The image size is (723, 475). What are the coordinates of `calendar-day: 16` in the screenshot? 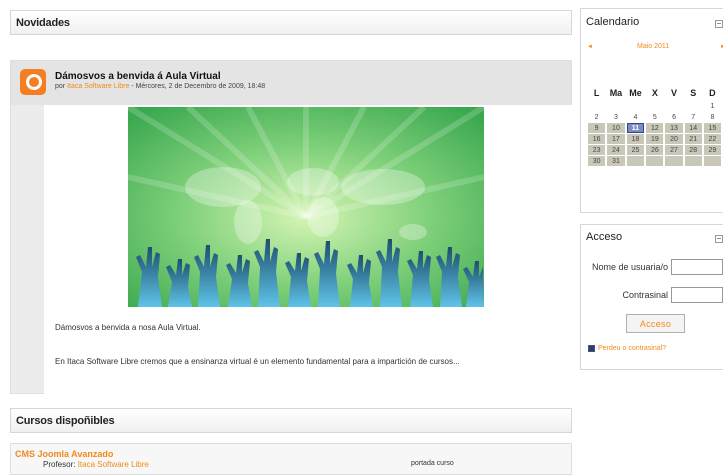 It's located at (597, 139).